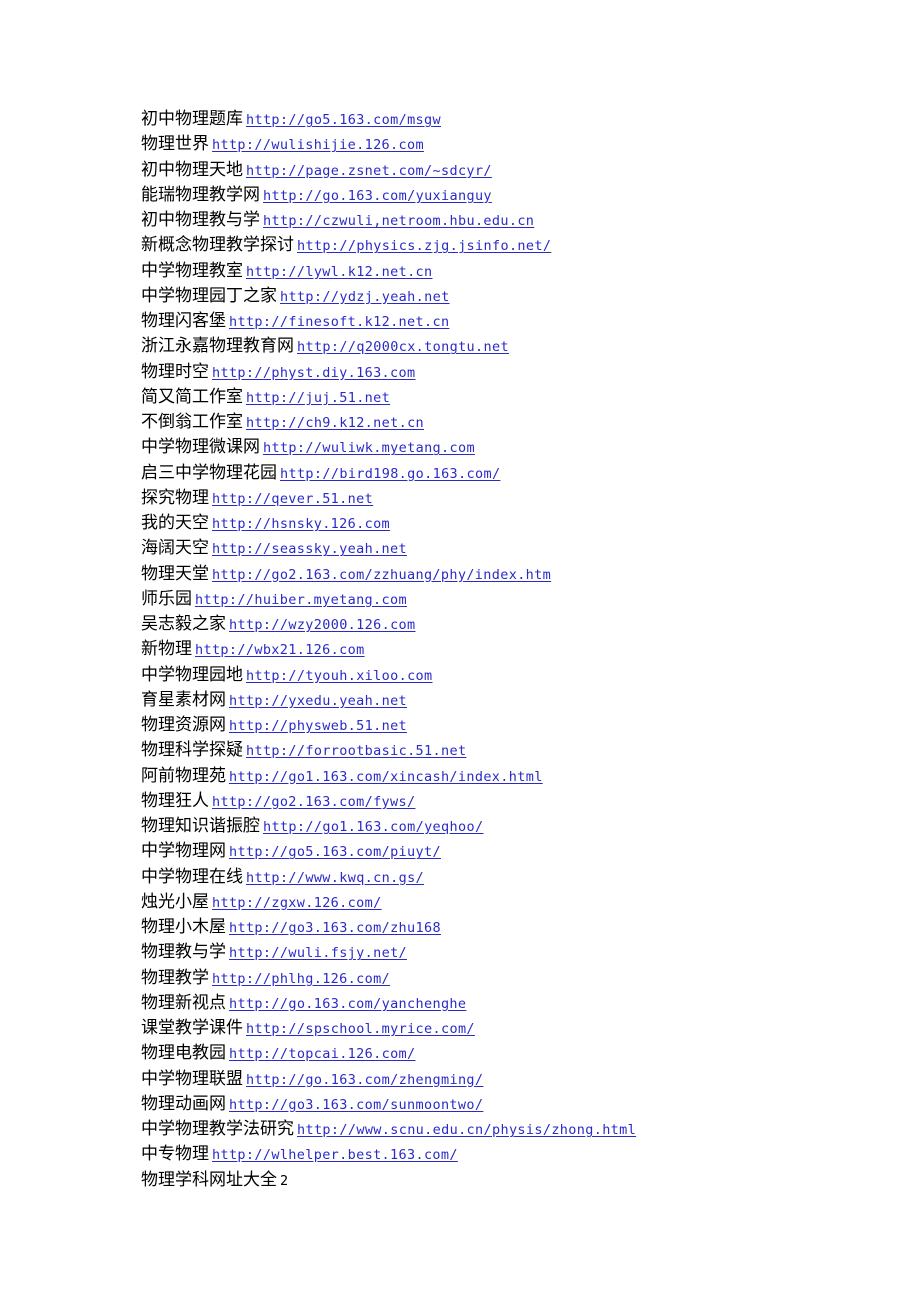 The height and width of the screenshot is (1302, 920). What do you see at coordinates (335, 878) in the screenshot?
I see `site-url-link: http://www.kwq.cn.gs/` at bounding box center [335, 878].